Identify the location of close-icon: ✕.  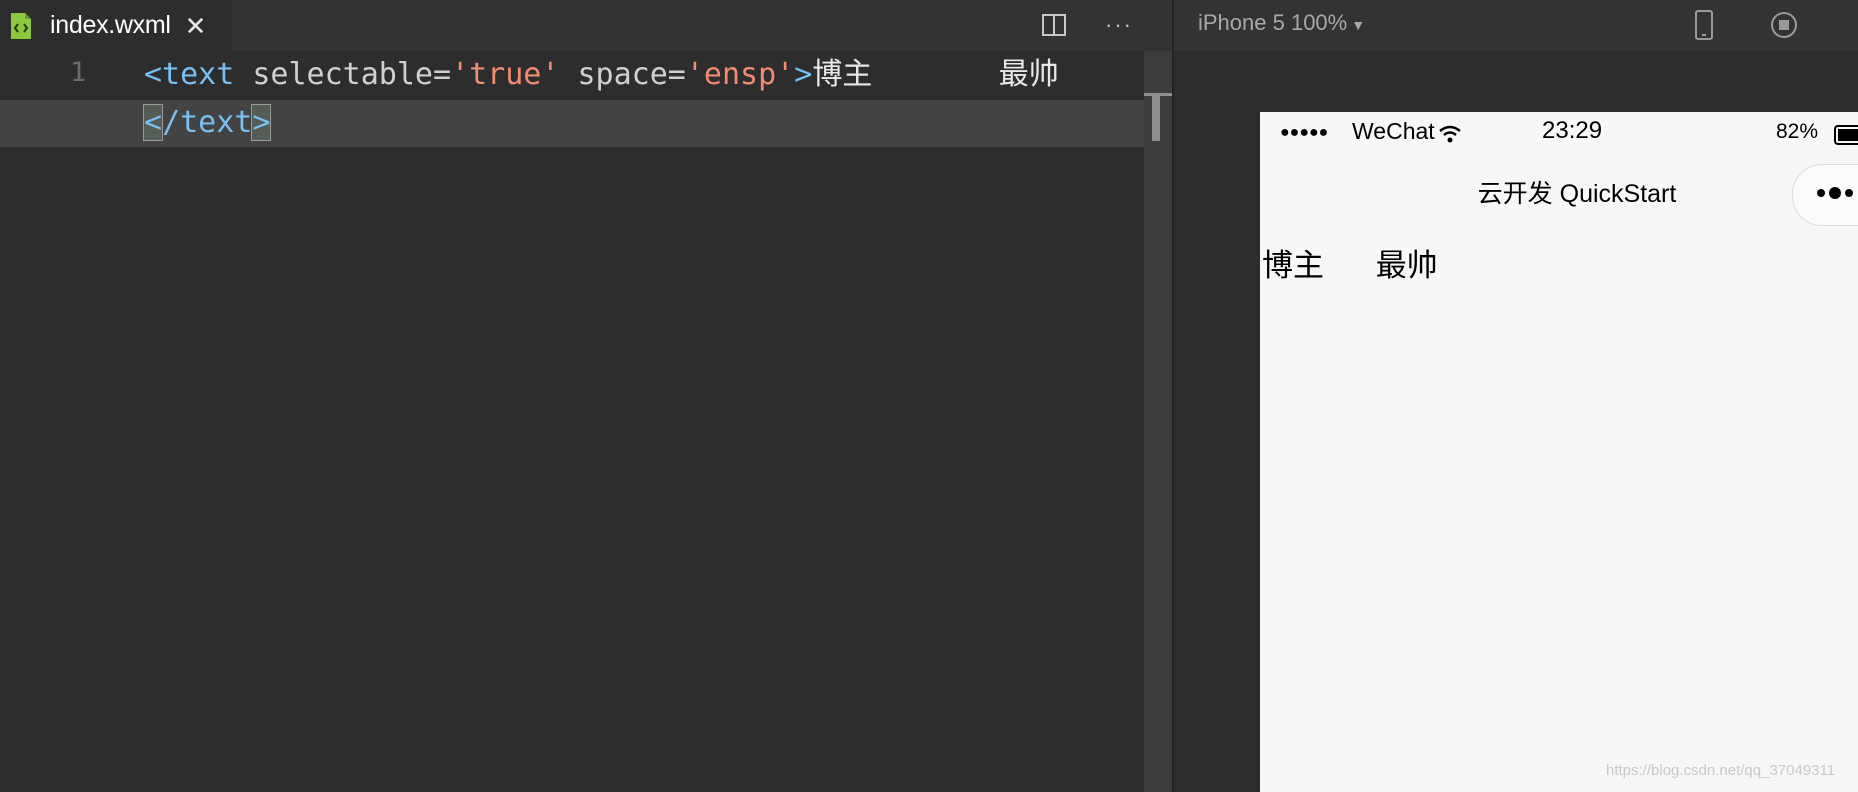
(196, 26).